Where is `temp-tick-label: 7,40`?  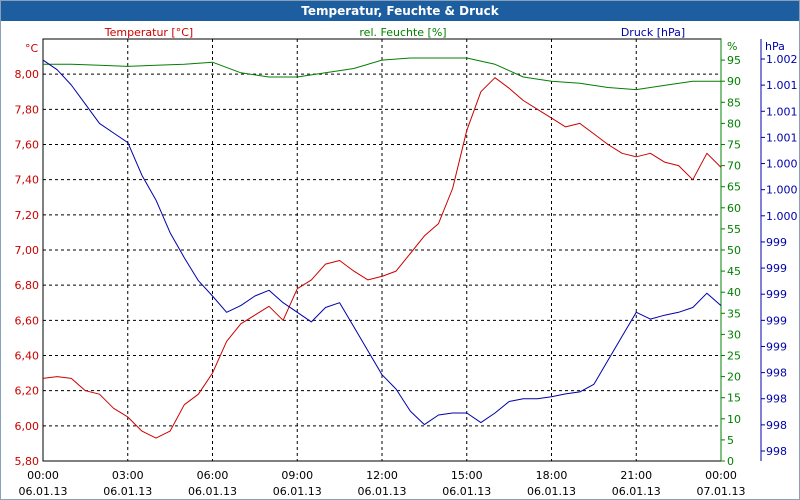 temp-tick-label: 7,40 is located at coordinates (27, 180).